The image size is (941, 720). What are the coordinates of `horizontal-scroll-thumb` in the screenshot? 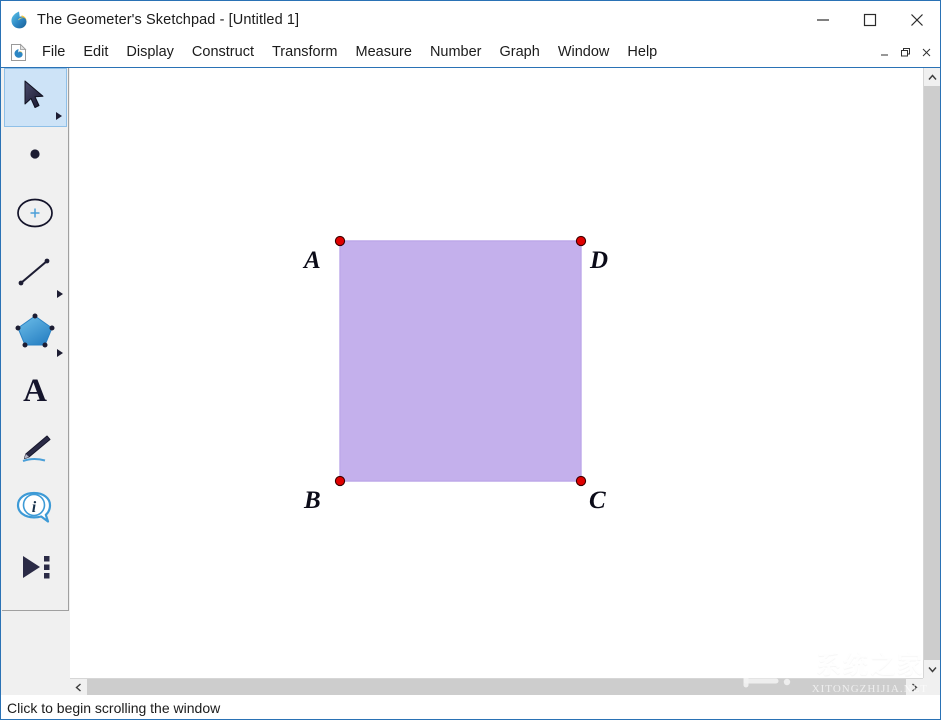 It's located at (496, 687).